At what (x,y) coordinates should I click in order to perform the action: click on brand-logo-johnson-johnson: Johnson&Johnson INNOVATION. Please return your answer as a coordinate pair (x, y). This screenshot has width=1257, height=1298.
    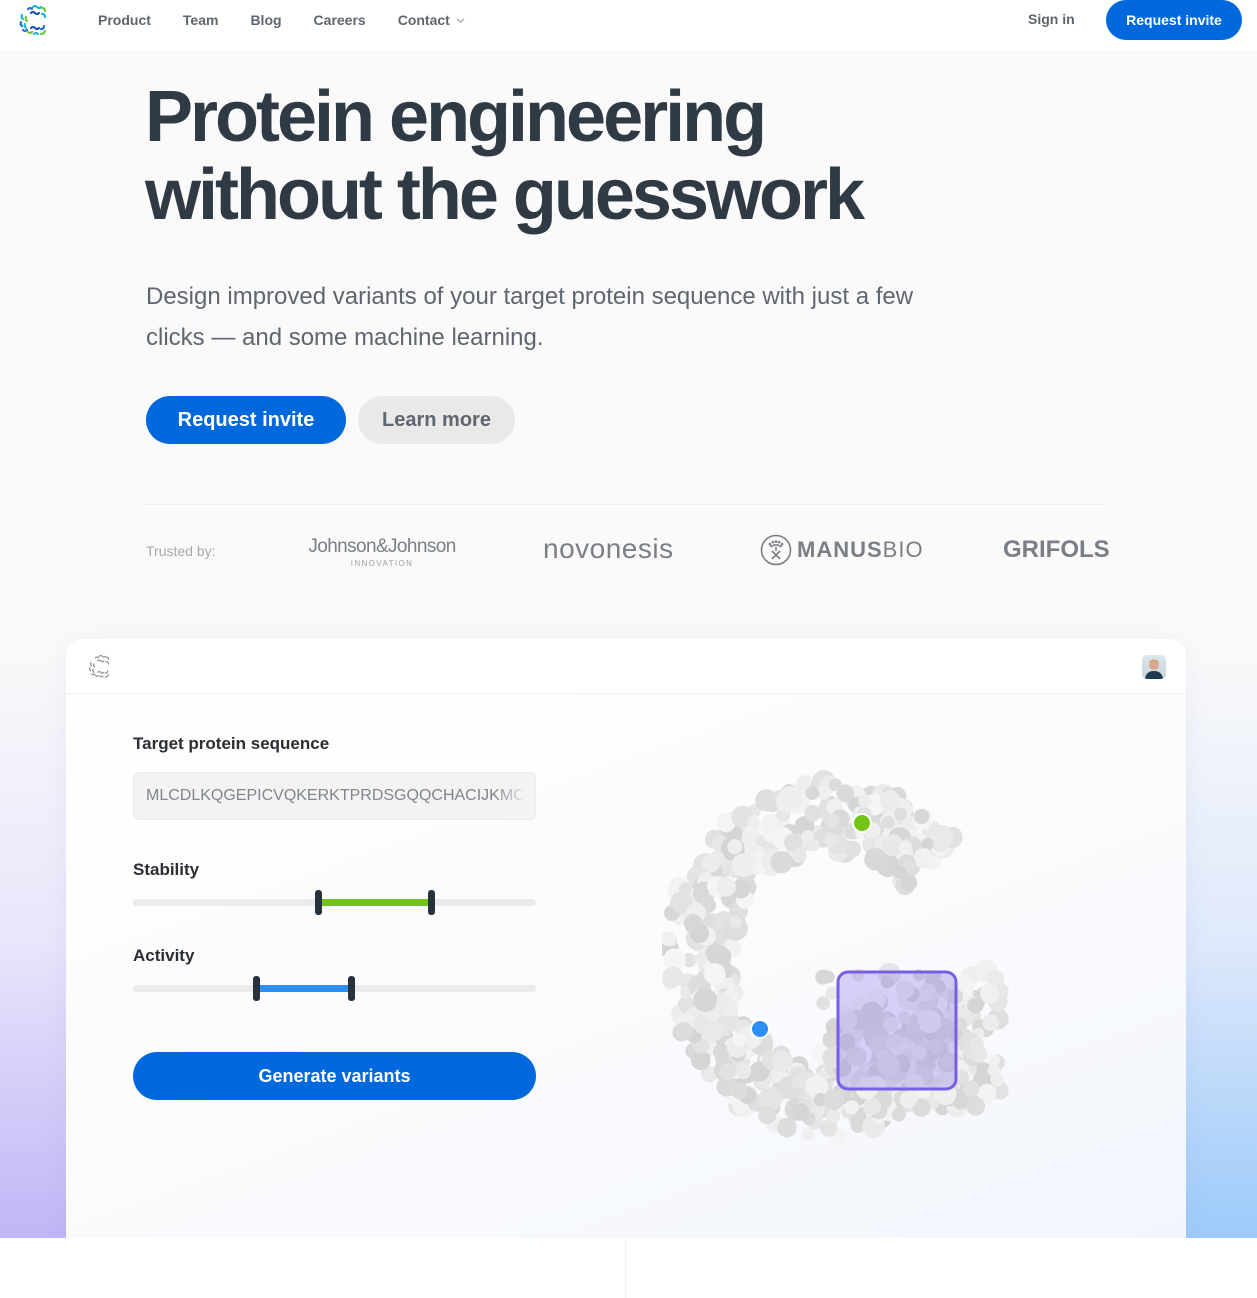
    Looking at the image, I should click on (382, 552).